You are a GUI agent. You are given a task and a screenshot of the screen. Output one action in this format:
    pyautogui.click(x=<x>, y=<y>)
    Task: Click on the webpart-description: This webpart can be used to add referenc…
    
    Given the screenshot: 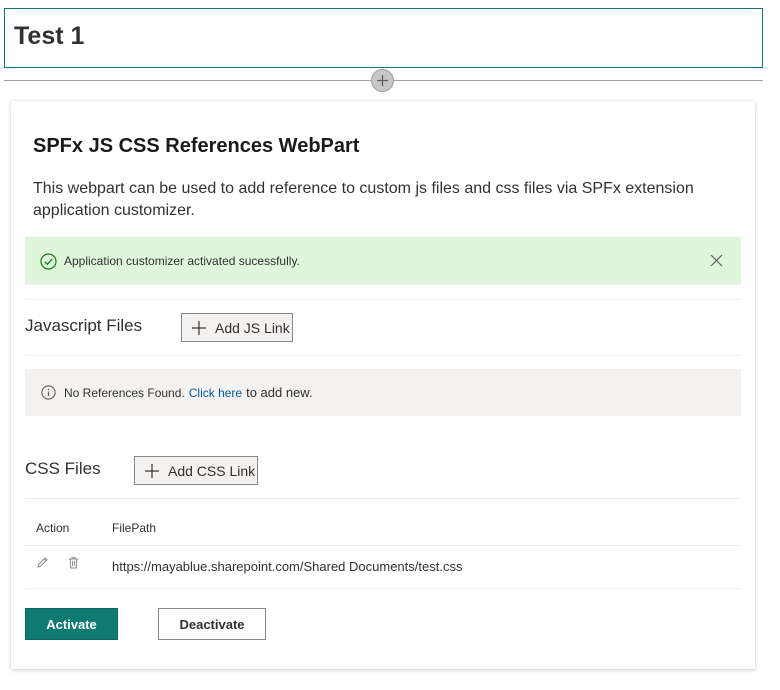 What is the action you would take?
    pyautogui.click(x=363, y=199)
    